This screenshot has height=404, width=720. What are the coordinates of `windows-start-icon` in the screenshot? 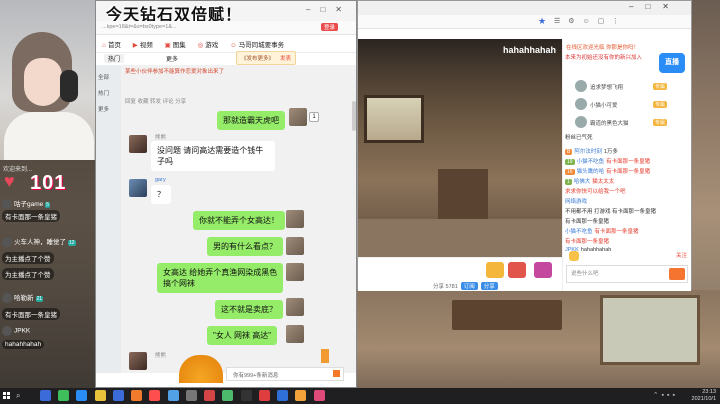 It's located at (7, 396).